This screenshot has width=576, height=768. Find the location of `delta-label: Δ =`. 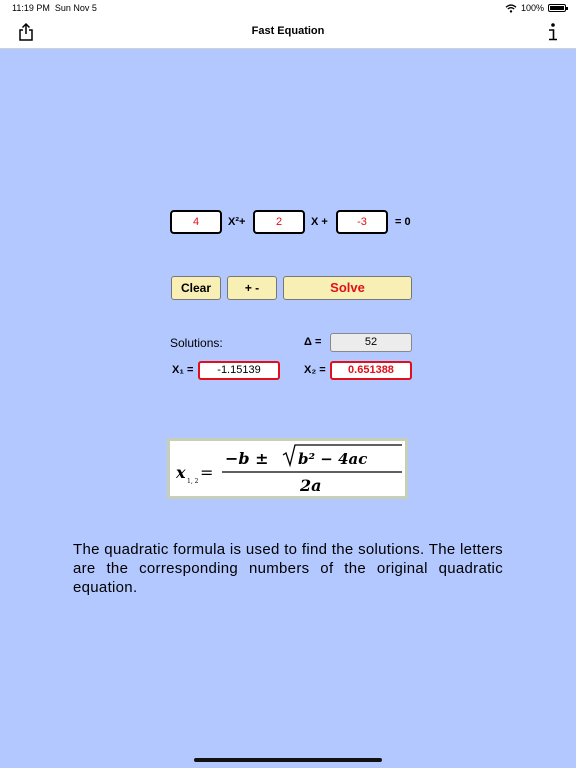

delta-label: Δ = is located at coordinates (313, 342).